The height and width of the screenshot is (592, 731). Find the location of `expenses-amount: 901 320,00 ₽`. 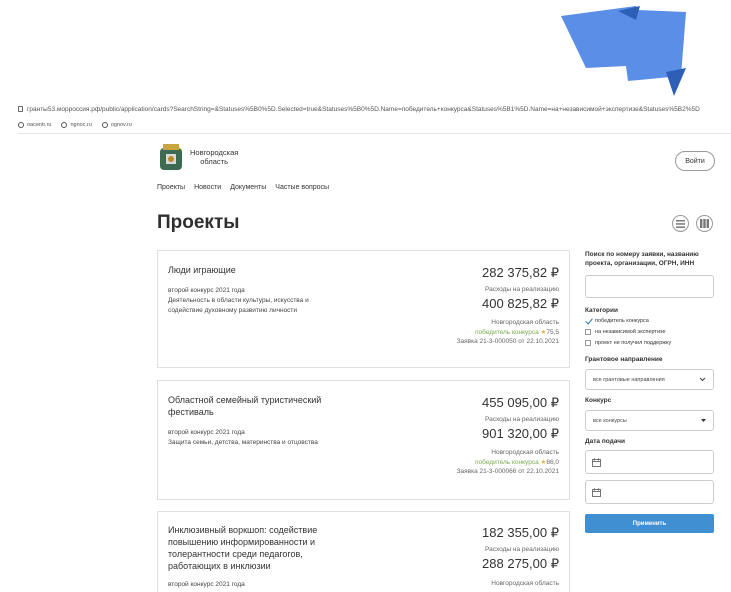

expenses-amount: 901 320,00 ₽ is located at coordinates (520, 433).